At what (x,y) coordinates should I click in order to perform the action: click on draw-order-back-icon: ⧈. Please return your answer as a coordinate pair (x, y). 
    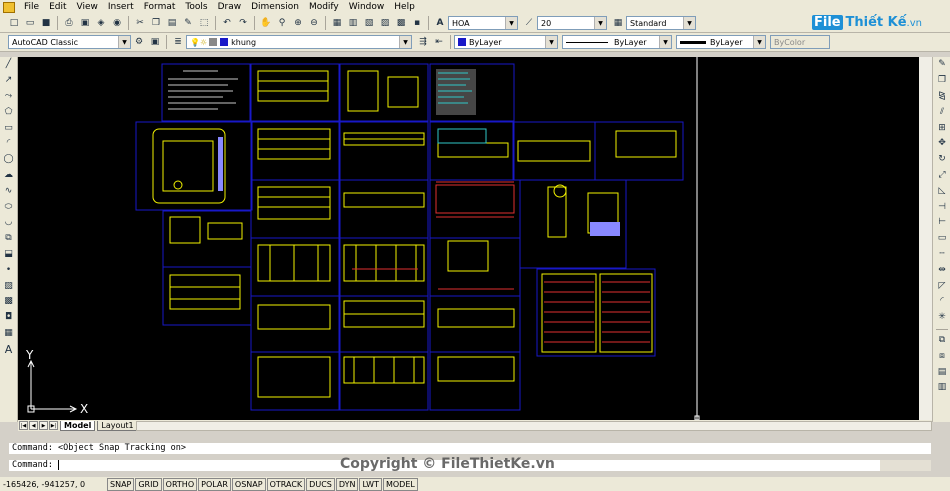
    Looking at the image, I should click on (942, 356).